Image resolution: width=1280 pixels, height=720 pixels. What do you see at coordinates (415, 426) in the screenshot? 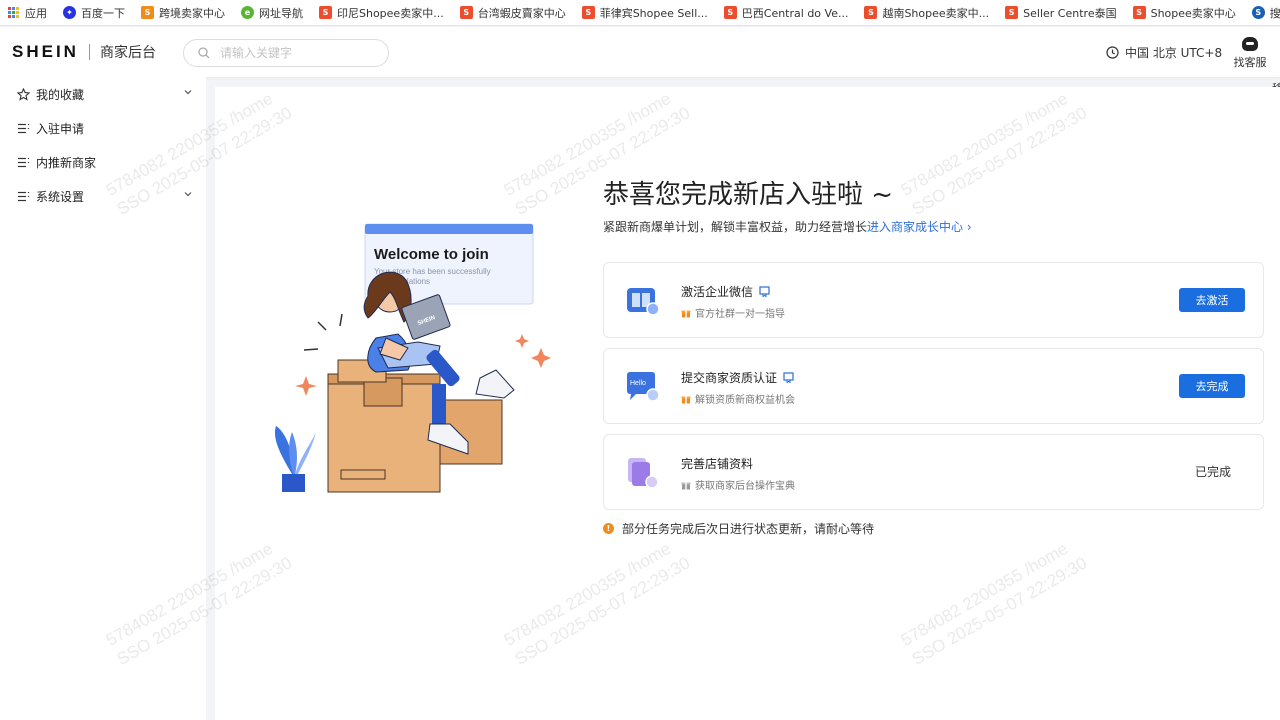
I see `cardboard-boxes` at bounding box center [415, 426].